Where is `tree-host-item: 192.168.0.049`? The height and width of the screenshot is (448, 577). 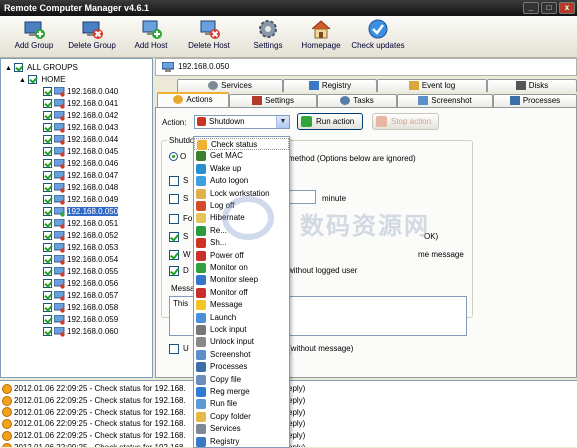 tree-host-item: 192.168.0.049 is located at coordinates (80, 200).